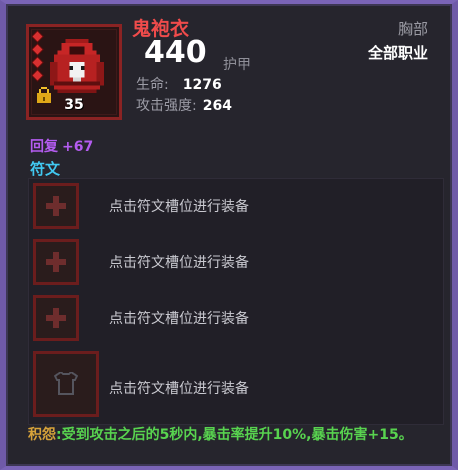 This screenshot has height=470, width=458. I want to click on lock-icon, so click(44, 95).